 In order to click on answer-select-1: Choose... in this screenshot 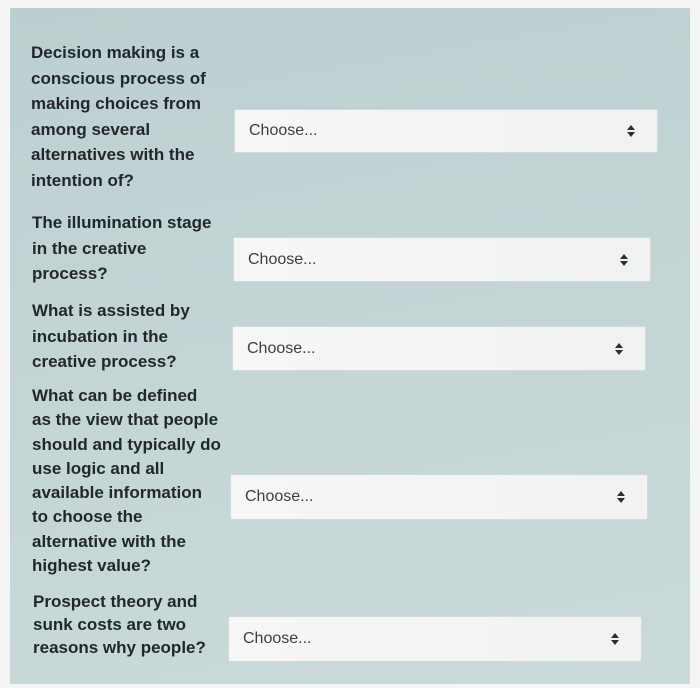, I will do `click(446, 131)`.